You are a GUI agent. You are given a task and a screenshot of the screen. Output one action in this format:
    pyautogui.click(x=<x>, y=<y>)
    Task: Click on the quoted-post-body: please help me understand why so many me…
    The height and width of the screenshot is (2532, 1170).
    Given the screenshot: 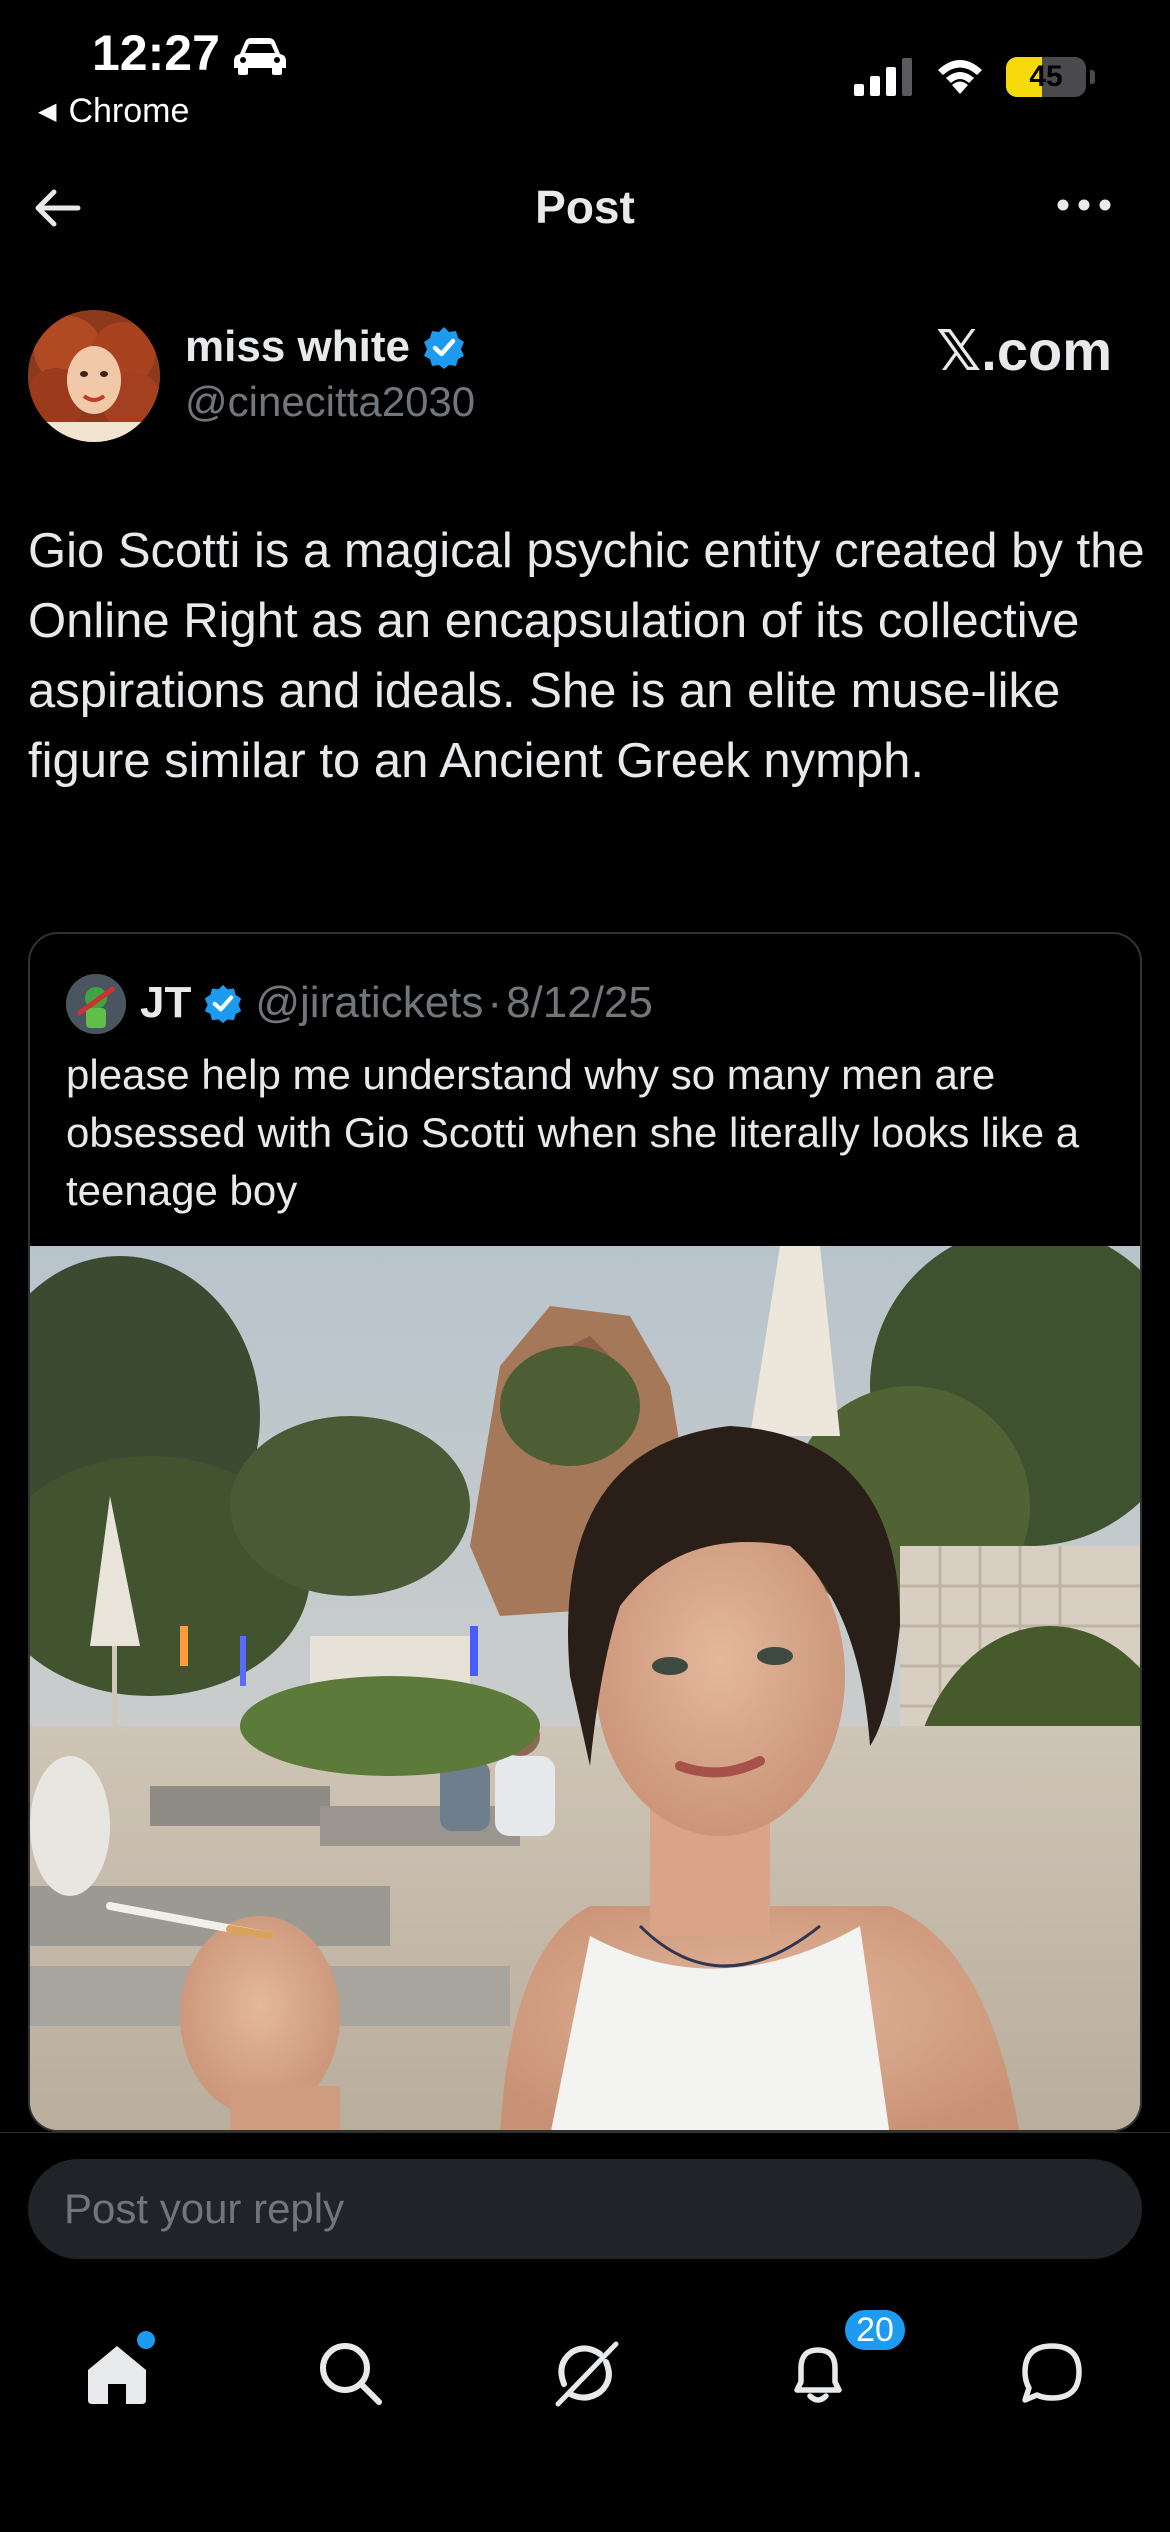 What is the action you would take?
    pyautogui.click(x=573, y=1132)
    